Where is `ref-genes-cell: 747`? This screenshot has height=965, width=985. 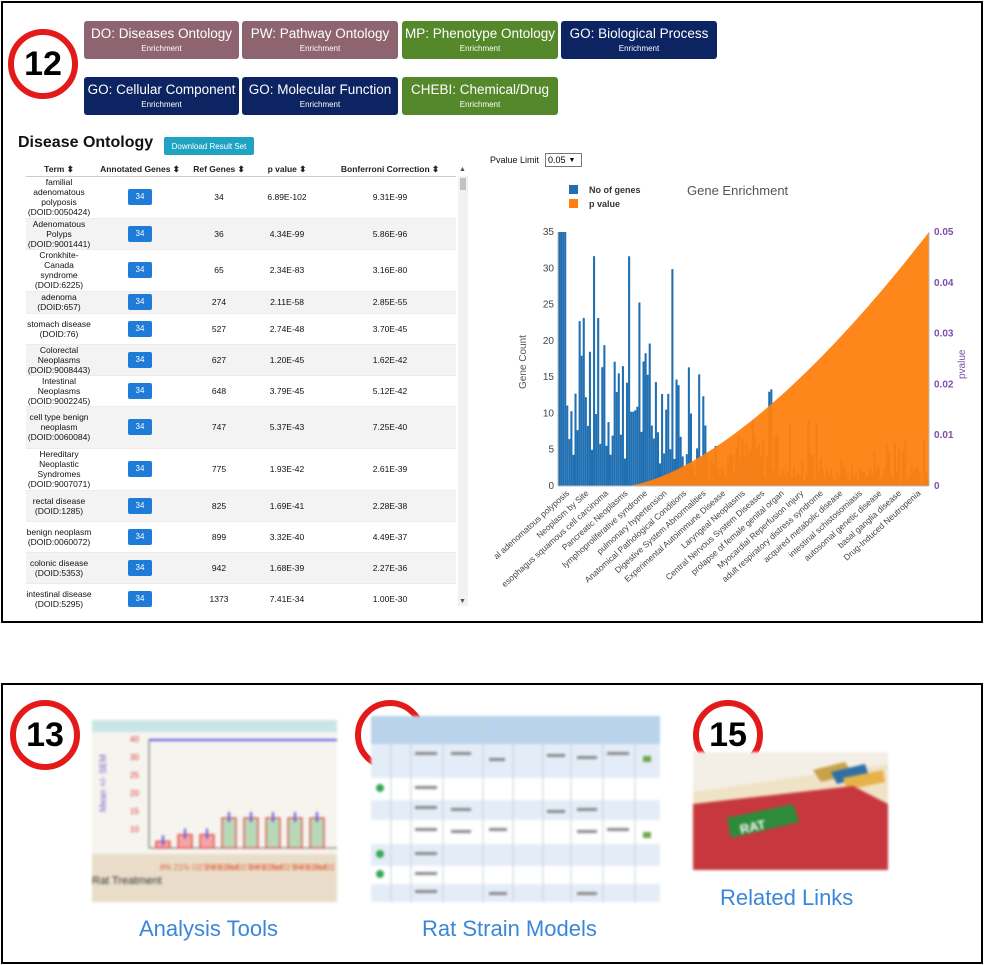 ref-genes-cell: 747 is located at coordinates (219, 426).